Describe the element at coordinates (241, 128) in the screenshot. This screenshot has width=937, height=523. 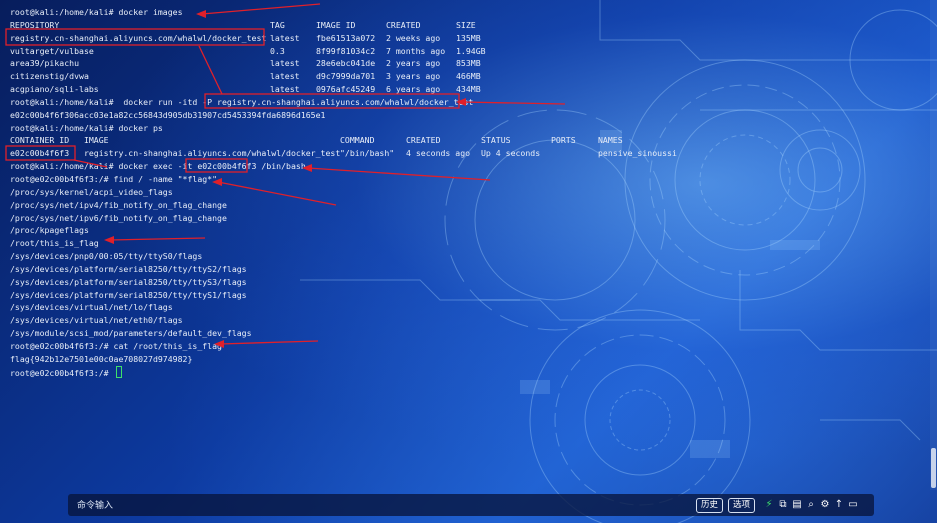
I see `prompt-line: root@kali:/home/kali# docker ps` at that location.